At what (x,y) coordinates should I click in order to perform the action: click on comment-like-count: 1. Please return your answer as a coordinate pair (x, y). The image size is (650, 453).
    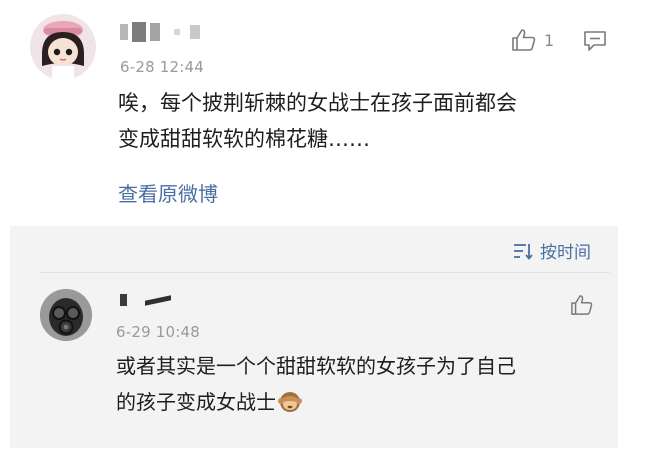
    Looking at the image, I should click on (549, 40).